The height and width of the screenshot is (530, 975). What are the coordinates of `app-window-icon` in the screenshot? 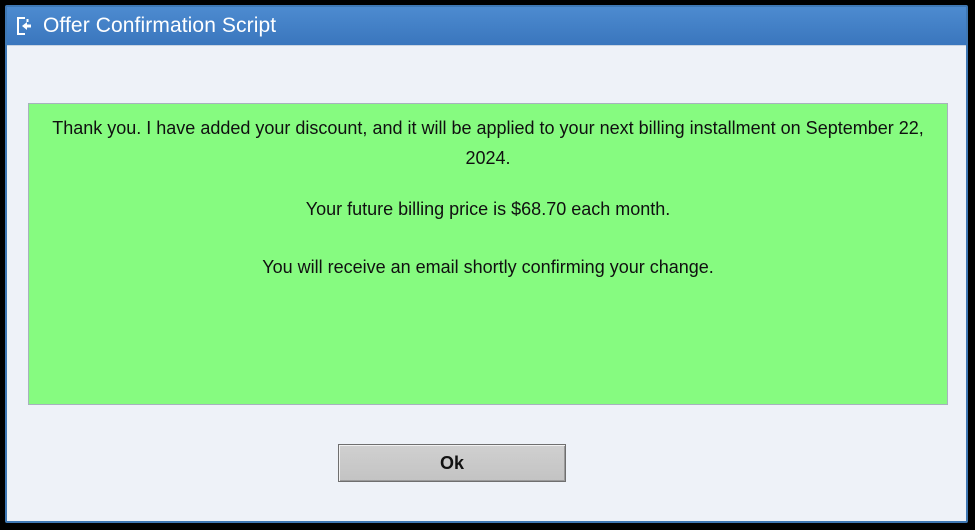 It's located at (24, 26).